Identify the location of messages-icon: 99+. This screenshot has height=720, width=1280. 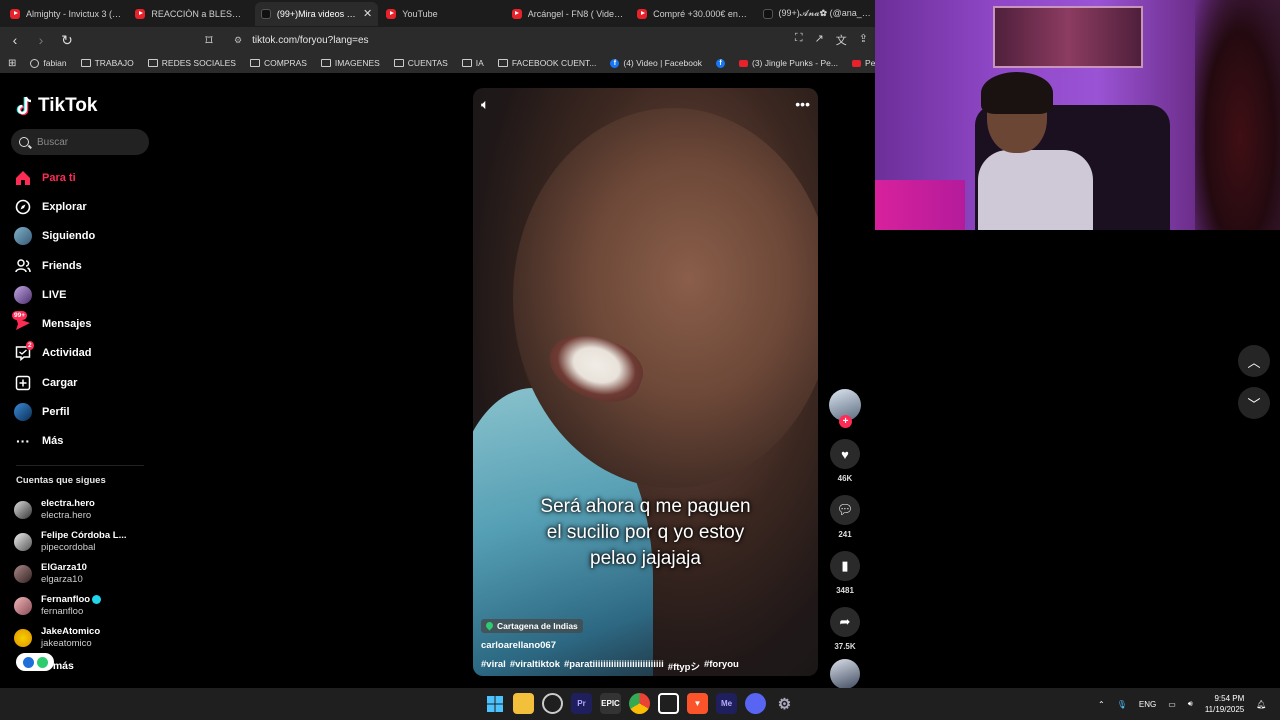
(22, 322).